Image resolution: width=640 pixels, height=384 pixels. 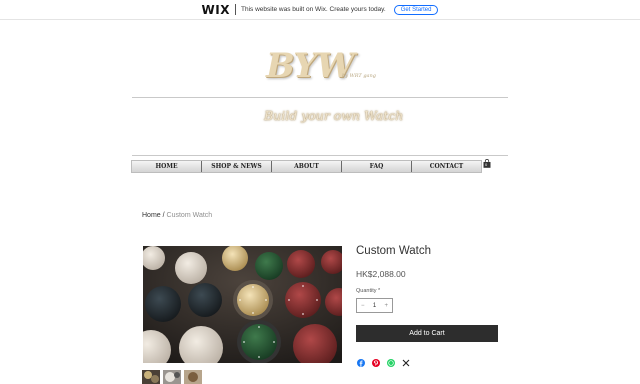 I want to click on whatsapp-icon, so click(x=391, y=363).